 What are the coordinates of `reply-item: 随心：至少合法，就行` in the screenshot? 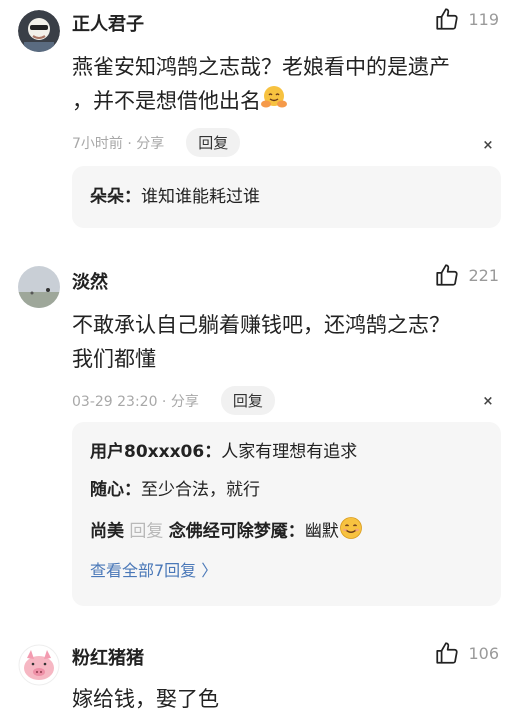 It's located at (286, 490).